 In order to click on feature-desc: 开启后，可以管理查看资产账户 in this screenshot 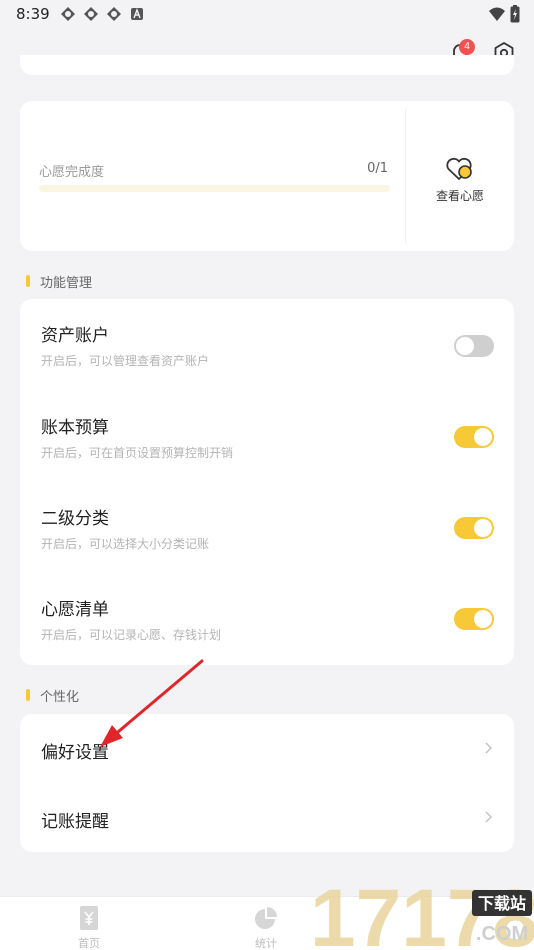, I will do `click(125, 361)`.